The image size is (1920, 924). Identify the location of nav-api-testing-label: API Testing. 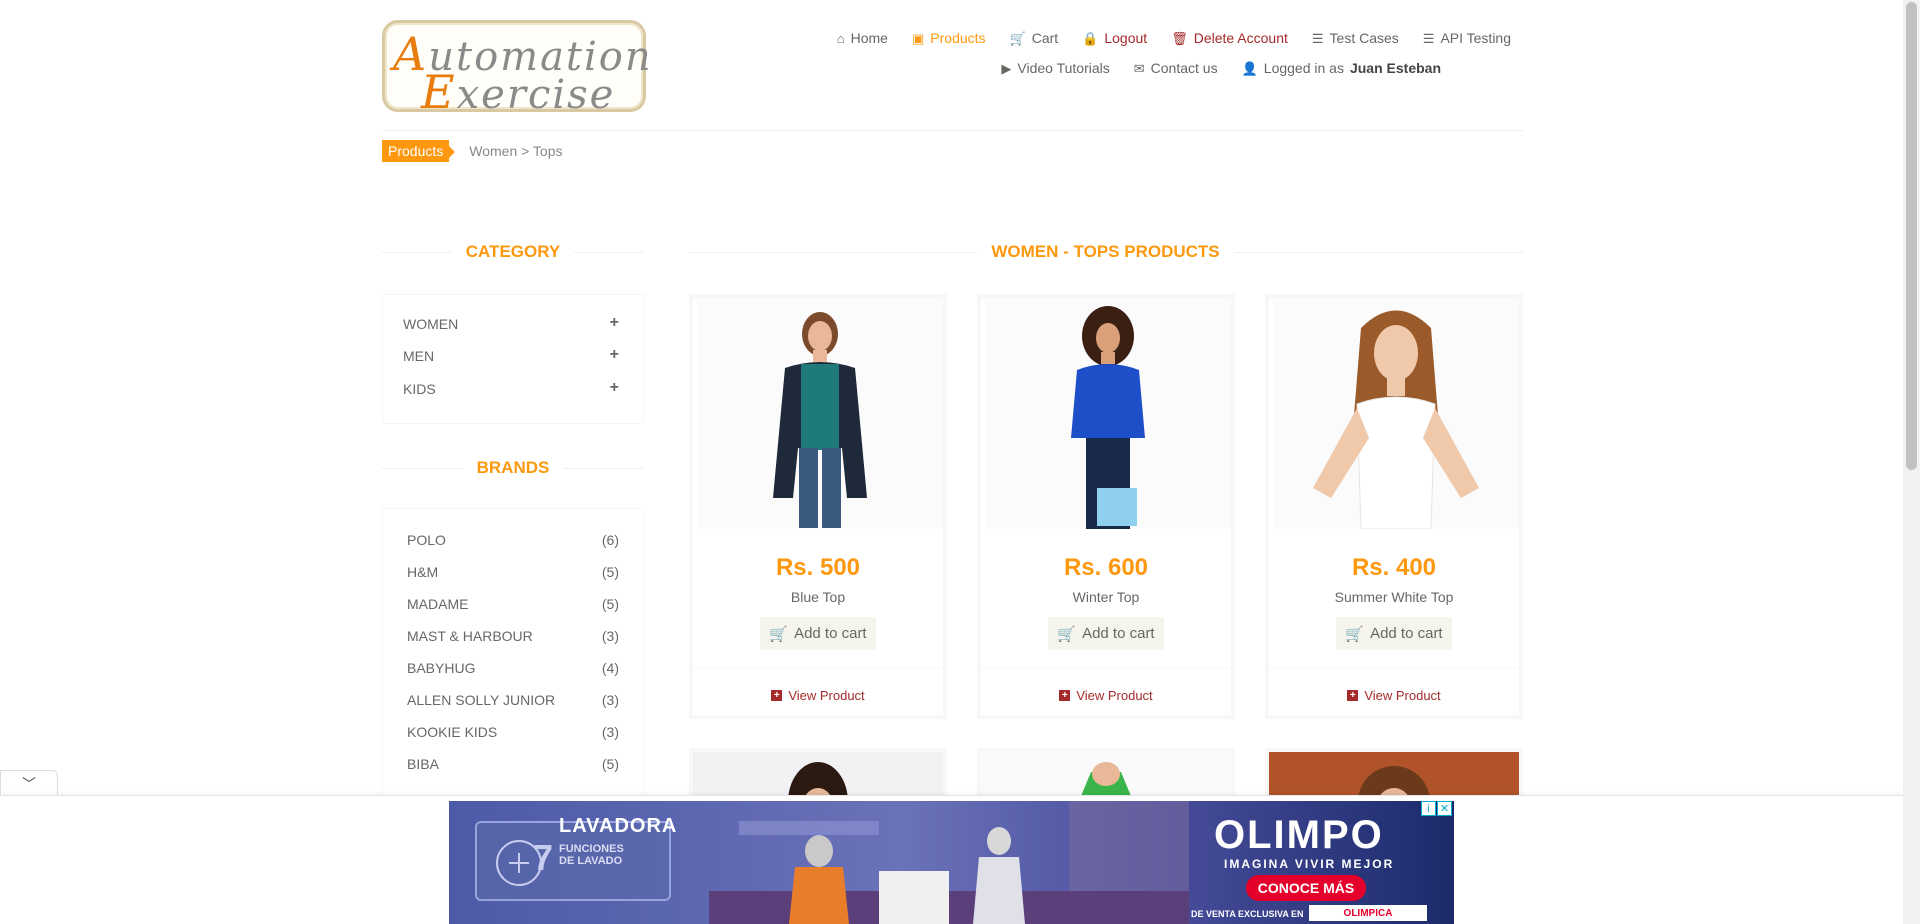
(1475, 38).